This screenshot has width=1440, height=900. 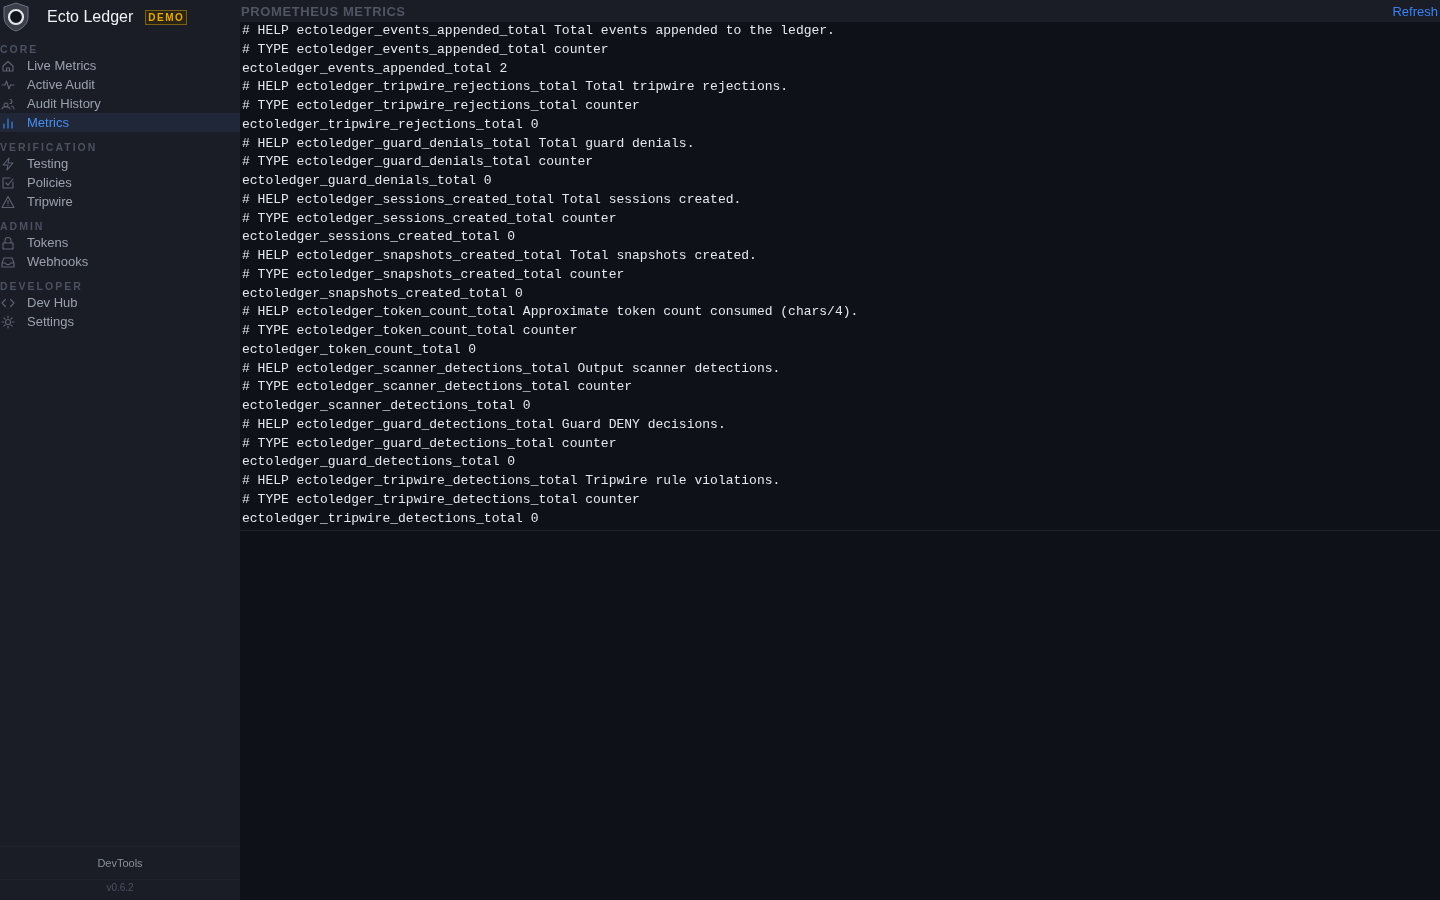 What do you see at coordinates (441, 106) in the screenshot?
I see `metrics-line: # TYPE ectoledger_tripwire_rejections_total counter` at bounding box center [441, 106].